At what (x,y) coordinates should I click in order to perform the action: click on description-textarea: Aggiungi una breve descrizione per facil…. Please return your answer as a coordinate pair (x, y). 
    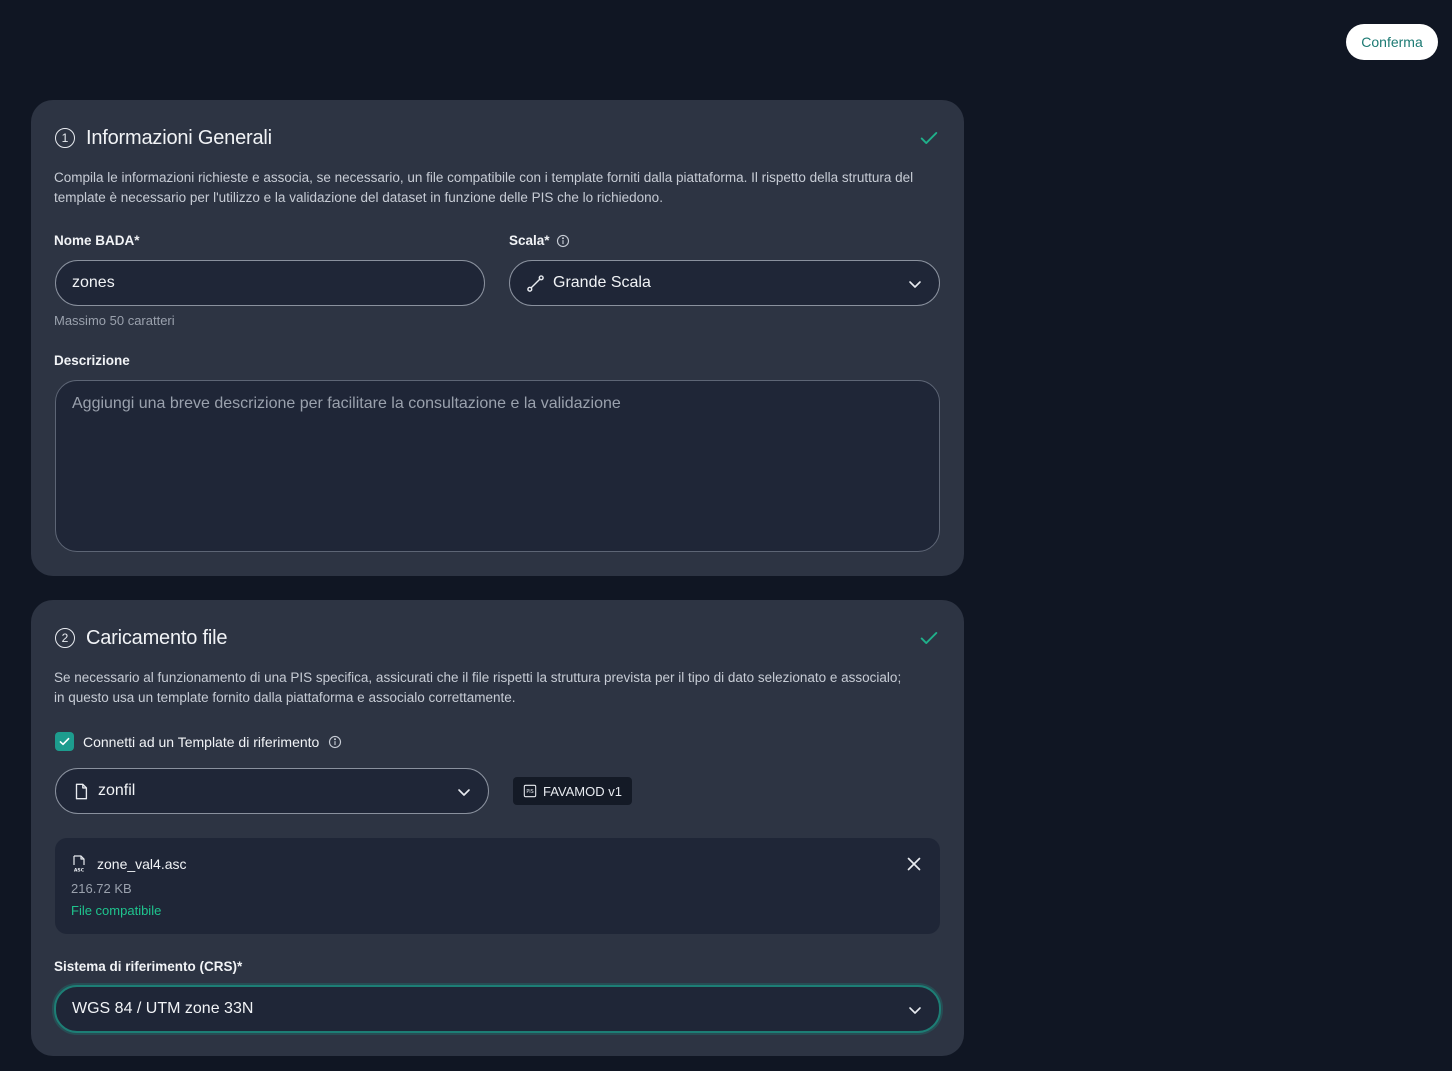
    Looking at the image, I should click on (497, 466).